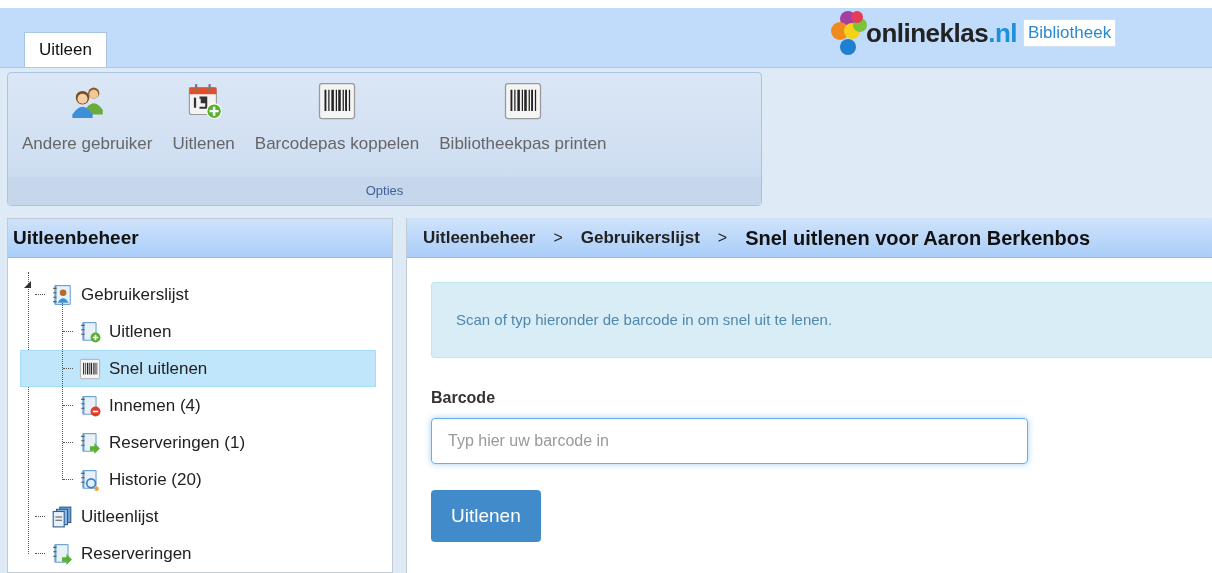  I want to click on lend-button: Uitlenen, so click(486, 516).